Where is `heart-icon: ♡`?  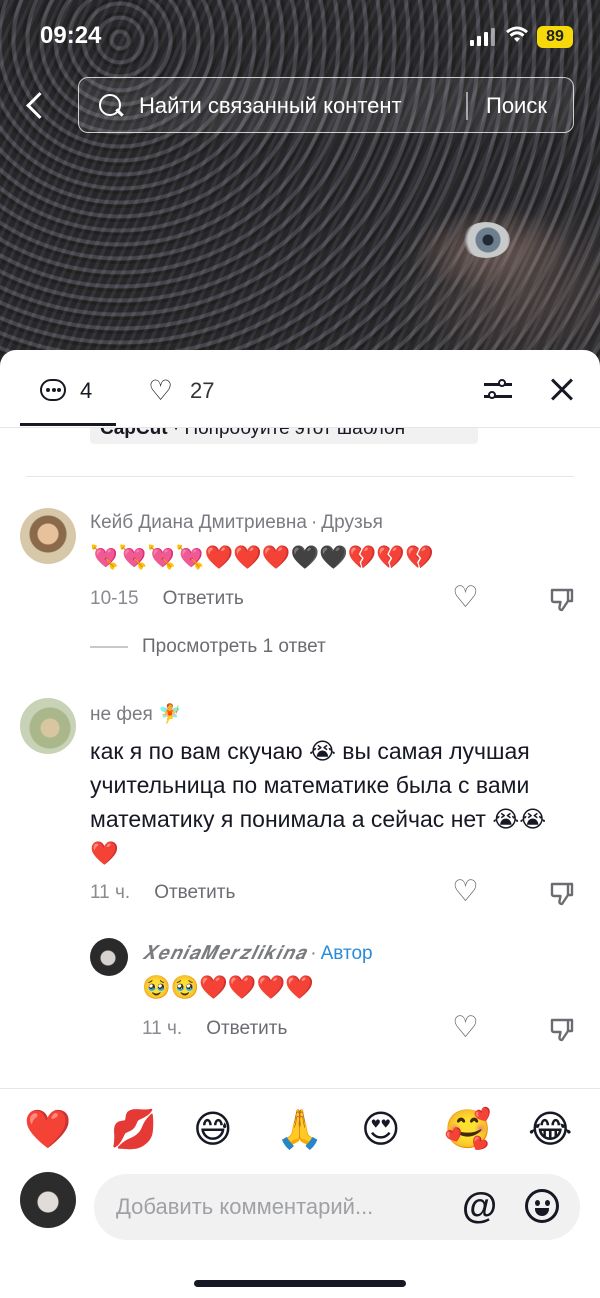
heart-icon: ♡ is located at coordinates (161, 390).